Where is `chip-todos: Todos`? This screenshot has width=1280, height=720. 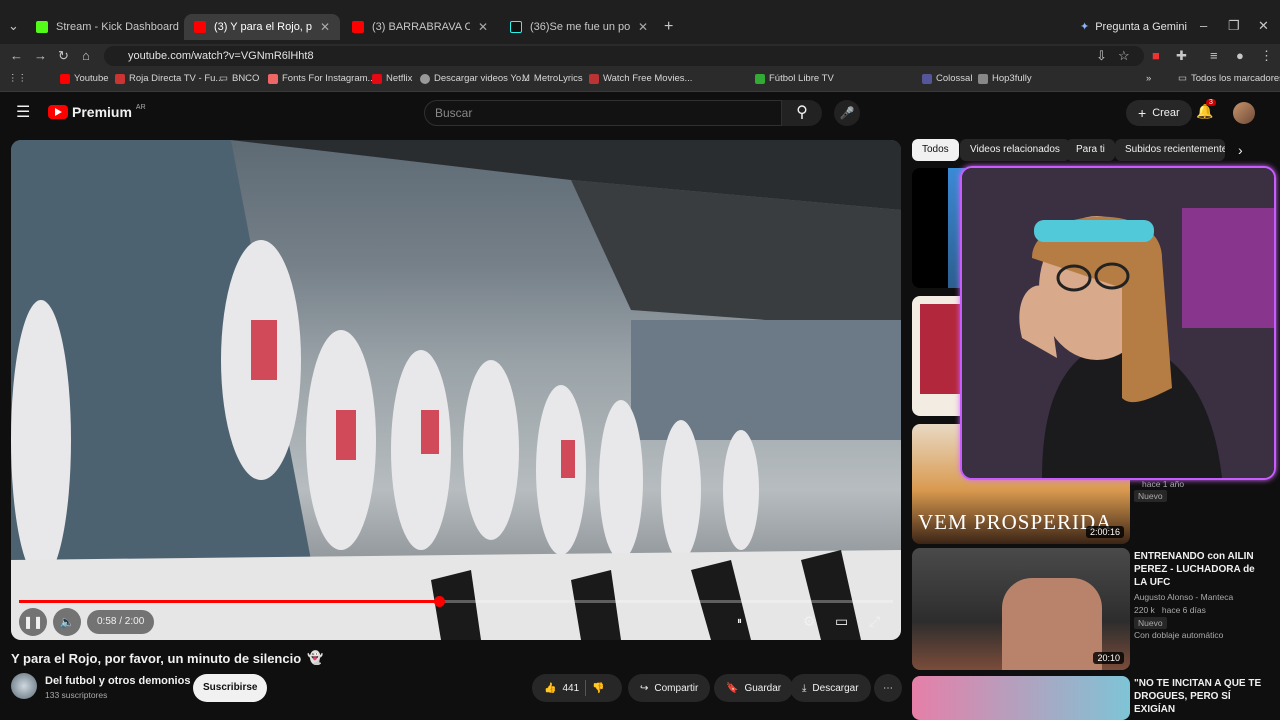 chip-todos: Todos is located at coordinates (935, 150).